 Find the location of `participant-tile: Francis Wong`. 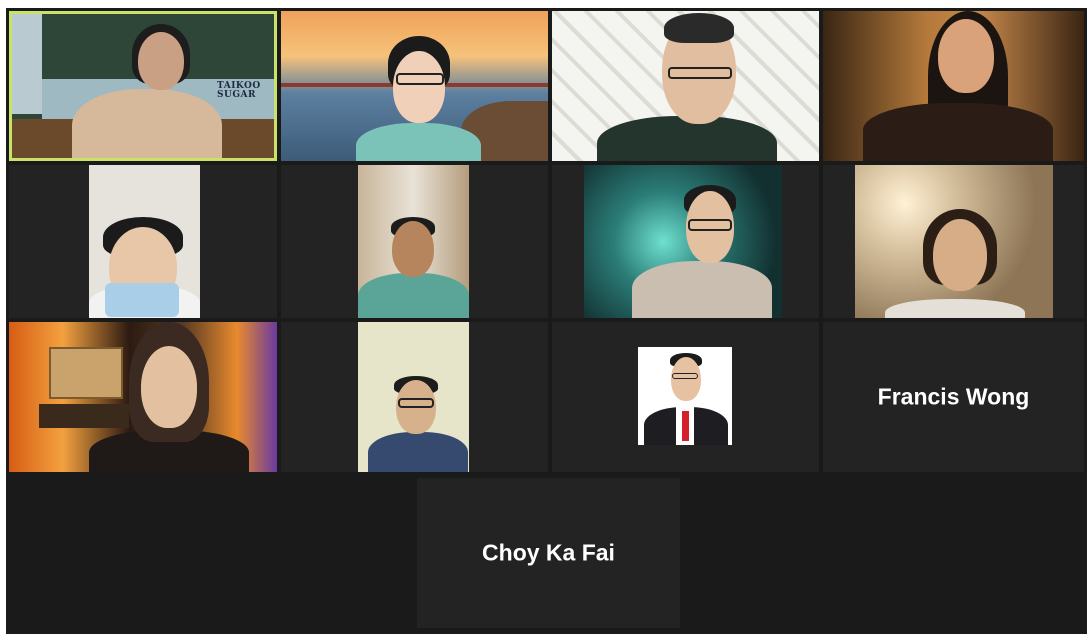

participant-tile: Francis Wong is located at coordinates (953, 397).